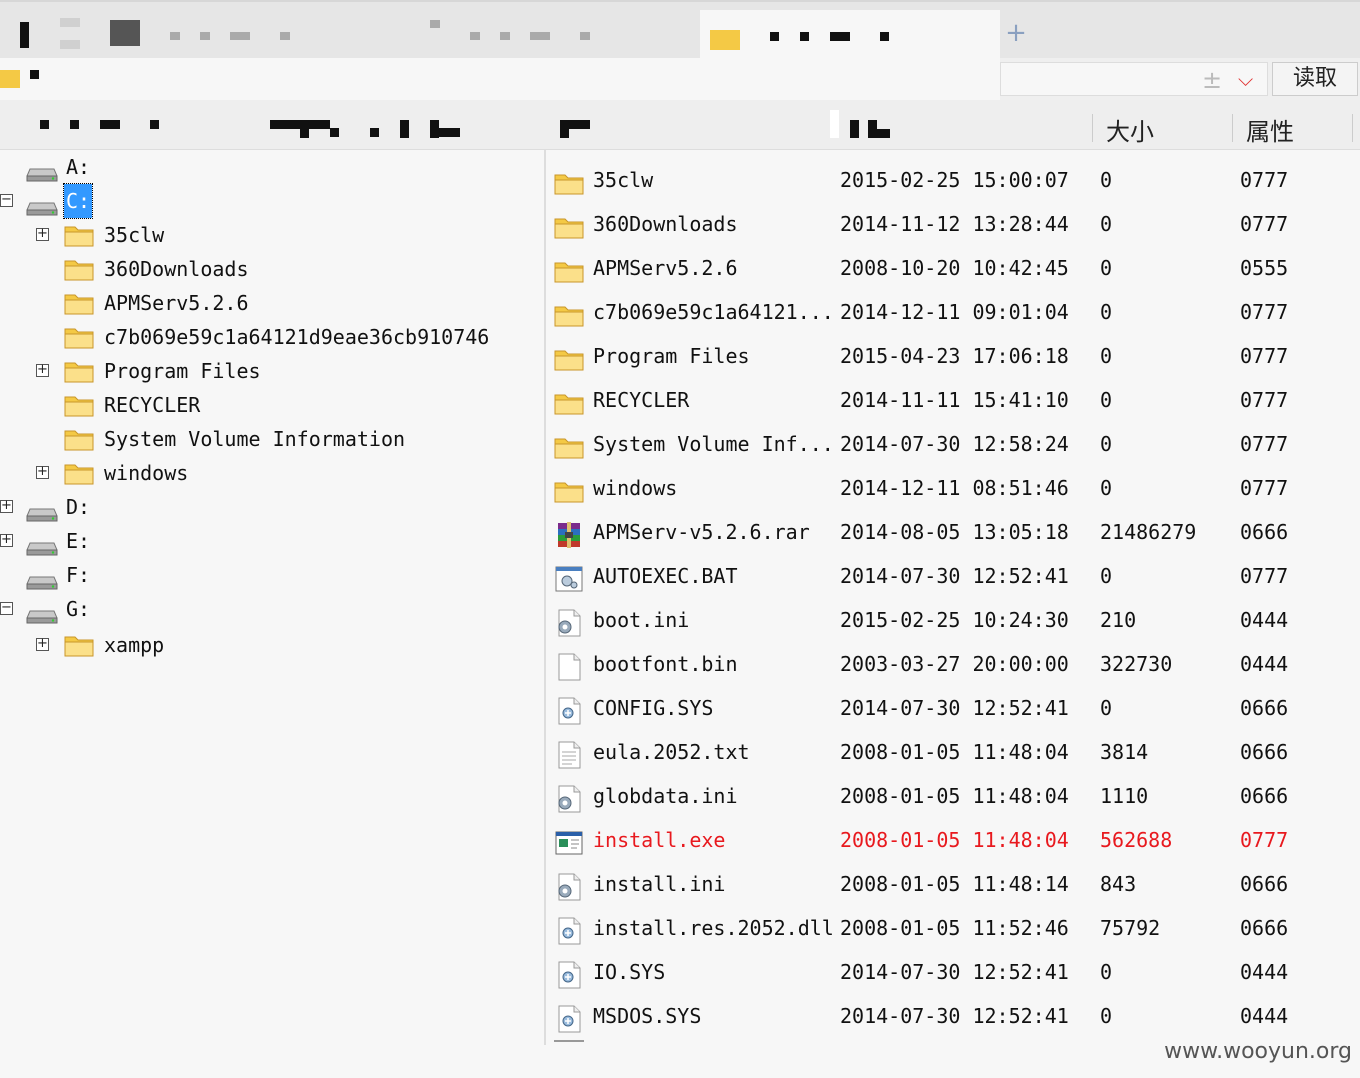 The height and width of the screenshot is (1078, 1360). I want to click on tree-item-label: D:, so click(78, 507).